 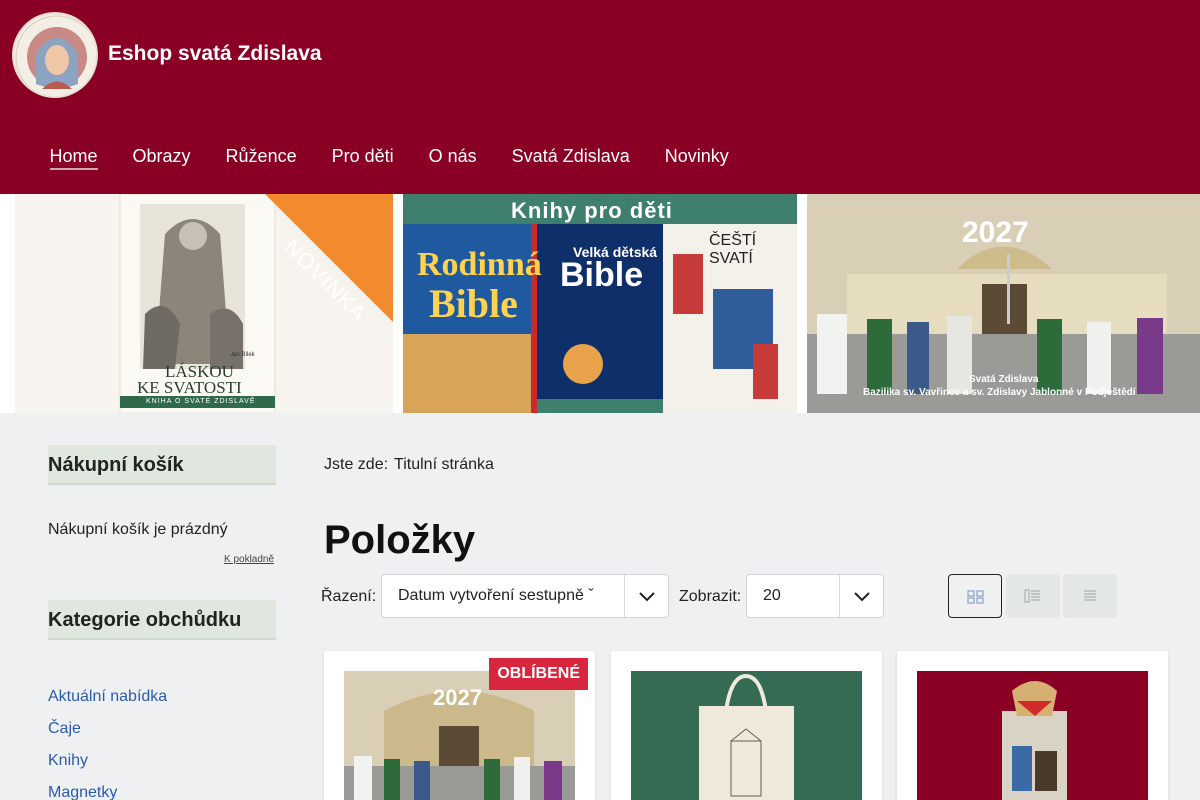 I want to click on nav-pro-deti: Pro děti, so click(x=362, y=156).